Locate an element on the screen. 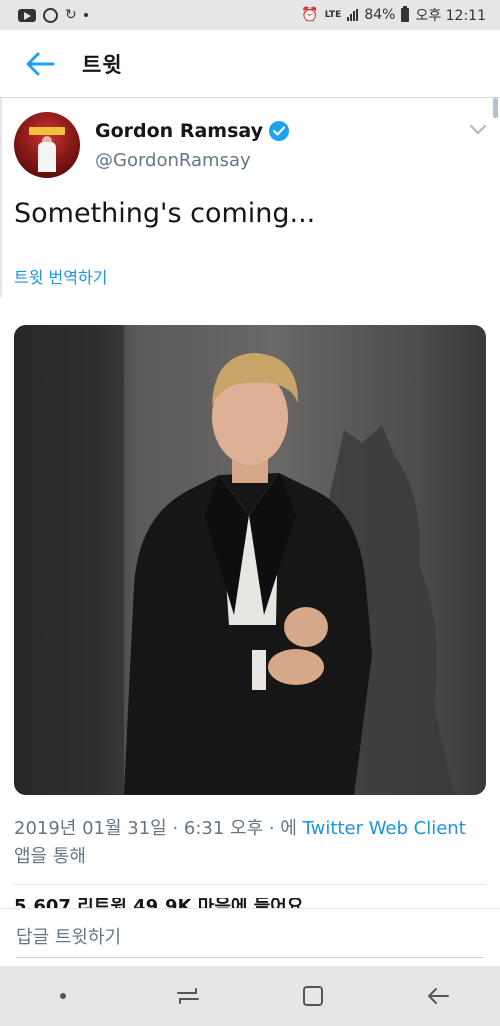  nav-dot-button is located at coordinates (63, 996).